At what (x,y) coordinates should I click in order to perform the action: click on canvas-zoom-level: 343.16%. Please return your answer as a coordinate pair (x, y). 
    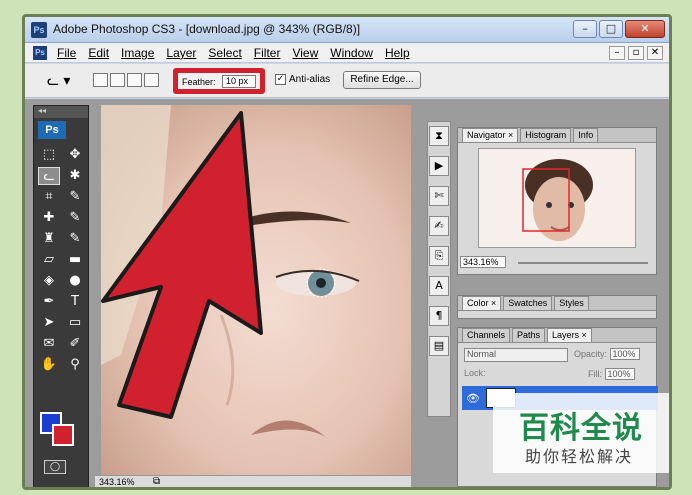
    Looking at the image, I should click on (117, 482).